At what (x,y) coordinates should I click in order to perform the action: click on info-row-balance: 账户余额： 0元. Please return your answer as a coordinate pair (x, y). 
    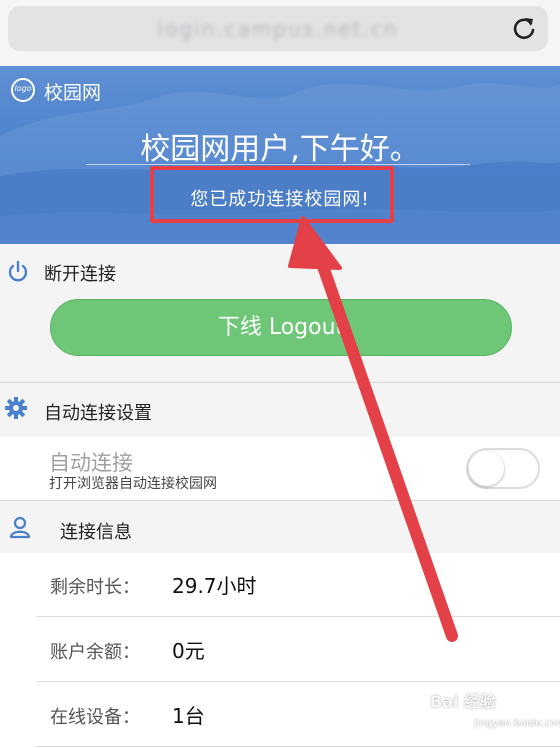
    Looking at the image, I should click on (280, 650).